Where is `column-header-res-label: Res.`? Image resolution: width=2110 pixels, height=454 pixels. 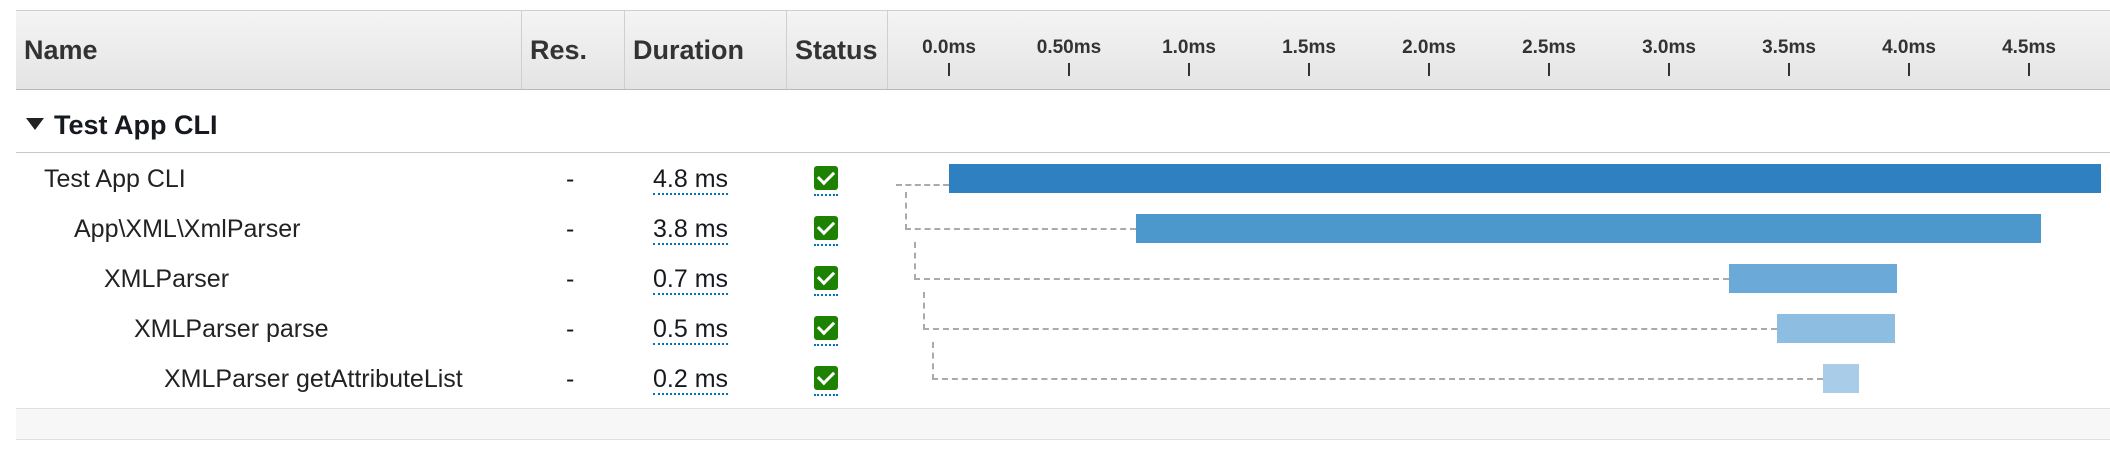 column-header-res-label: Res. is located at coordinates (559, 49).